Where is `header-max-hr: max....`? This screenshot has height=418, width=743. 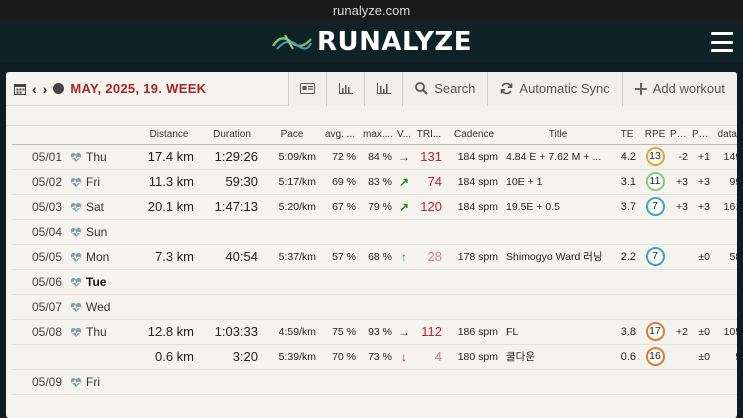 header-max-hr: max.... is located at coordinates (378, 135).